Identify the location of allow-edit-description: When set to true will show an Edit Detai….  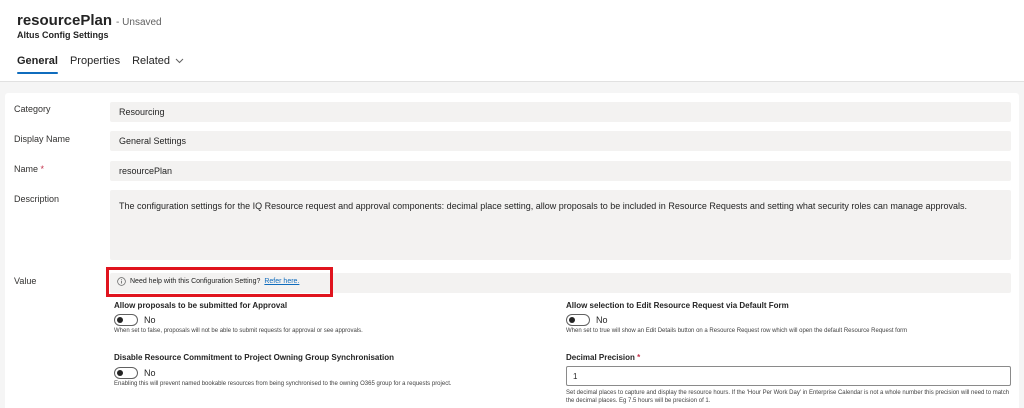
(737, 331).